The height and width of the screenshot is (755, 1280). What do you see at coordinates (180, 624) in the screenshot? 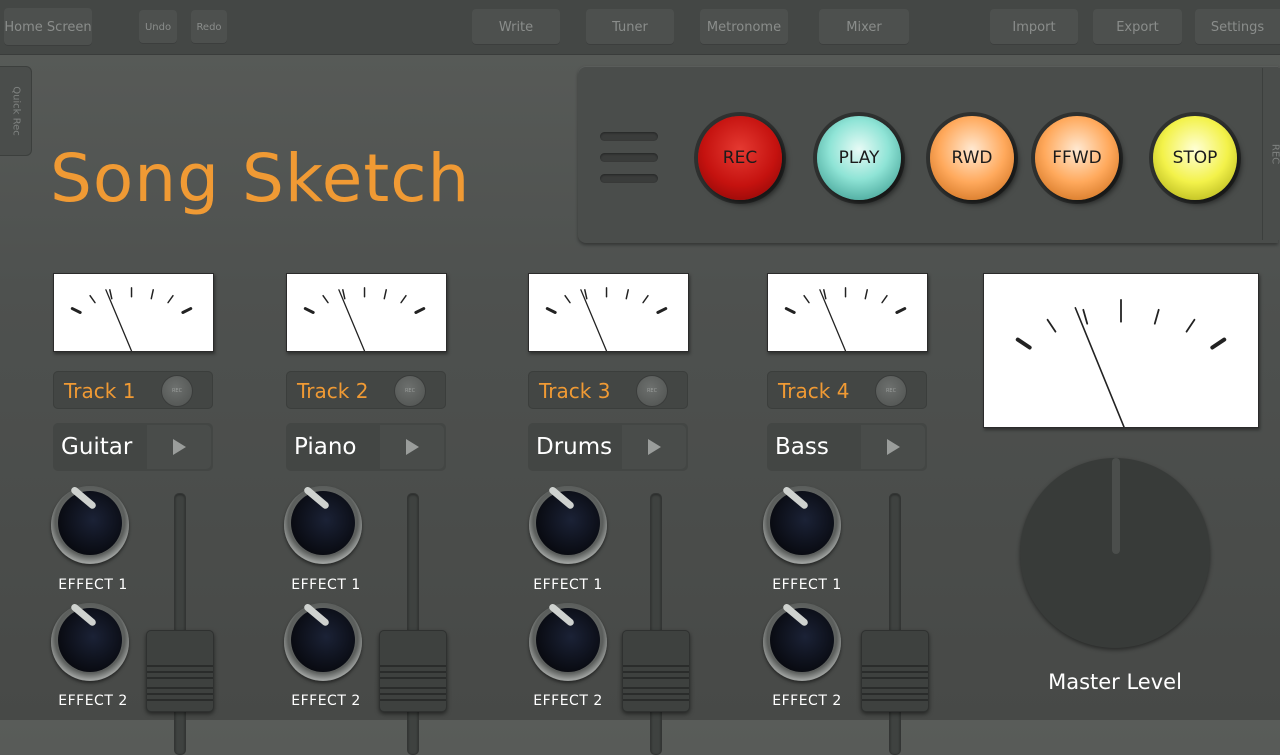
I see `track-1-fader-track` at bounding box center [180, 624].